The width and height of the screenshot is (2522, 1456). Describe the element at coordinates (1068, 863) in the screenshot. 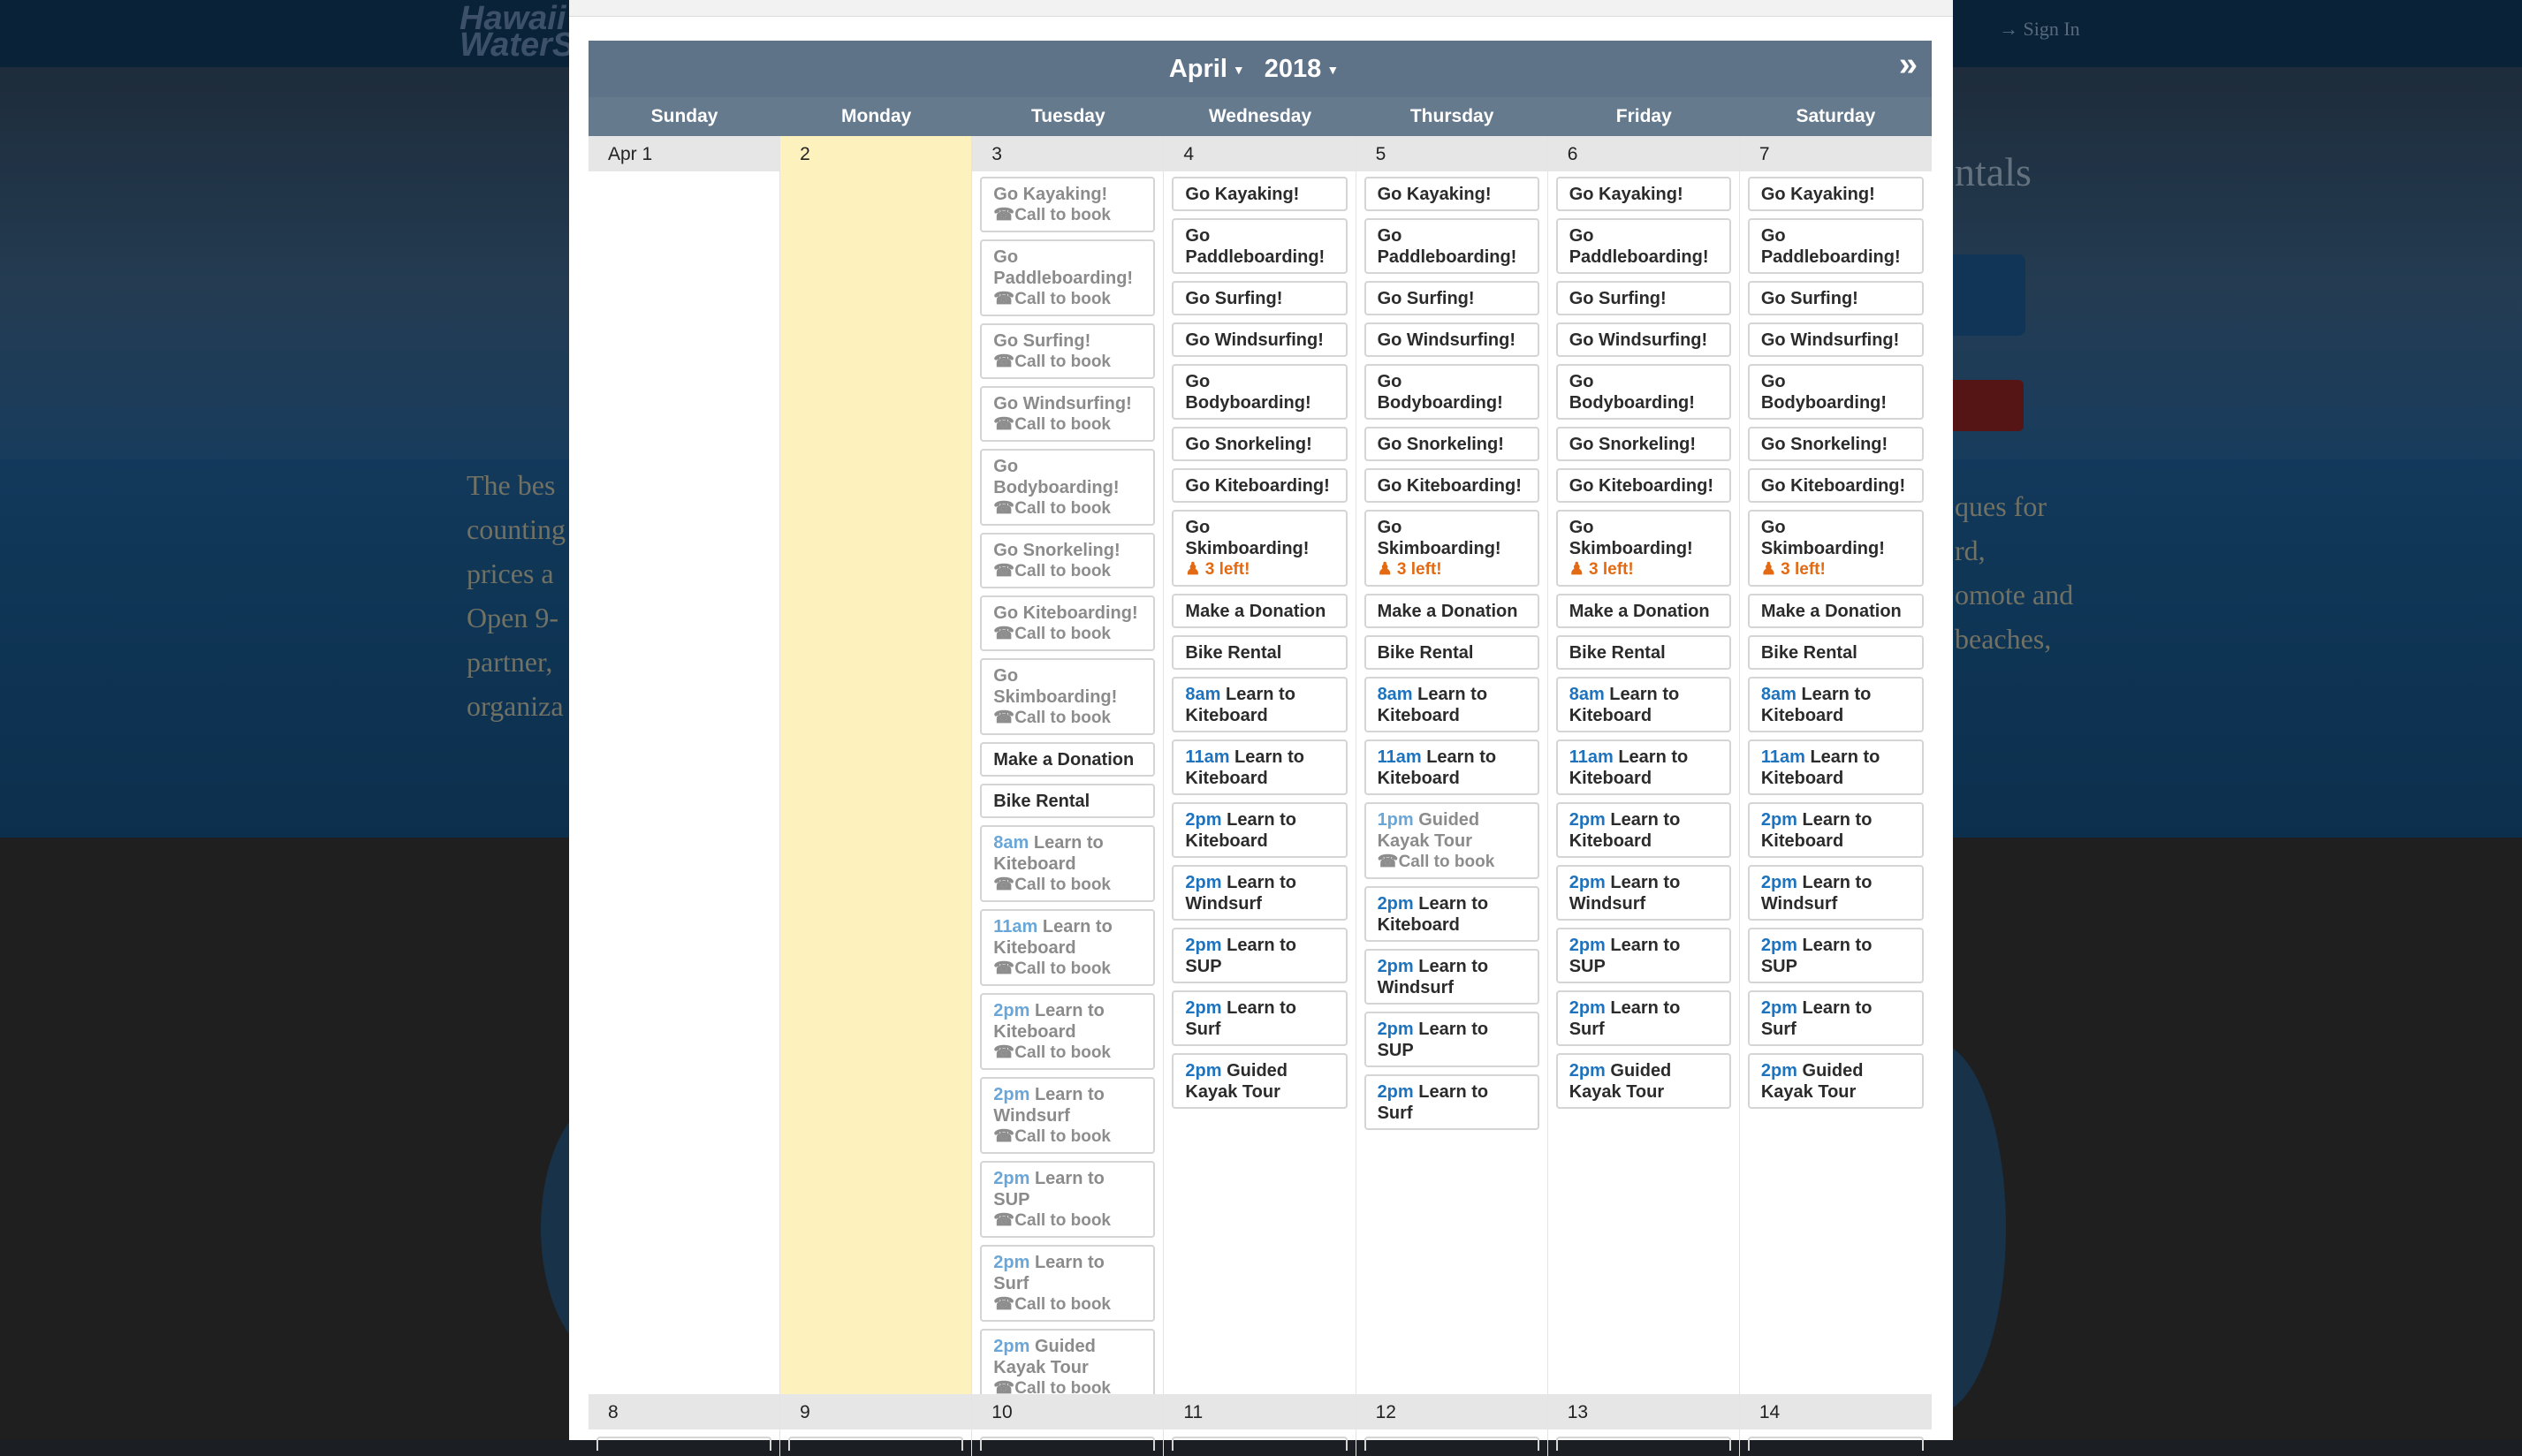

I see `event-item: 8am Learn to Kiteboard ☎Call to book` at that location.